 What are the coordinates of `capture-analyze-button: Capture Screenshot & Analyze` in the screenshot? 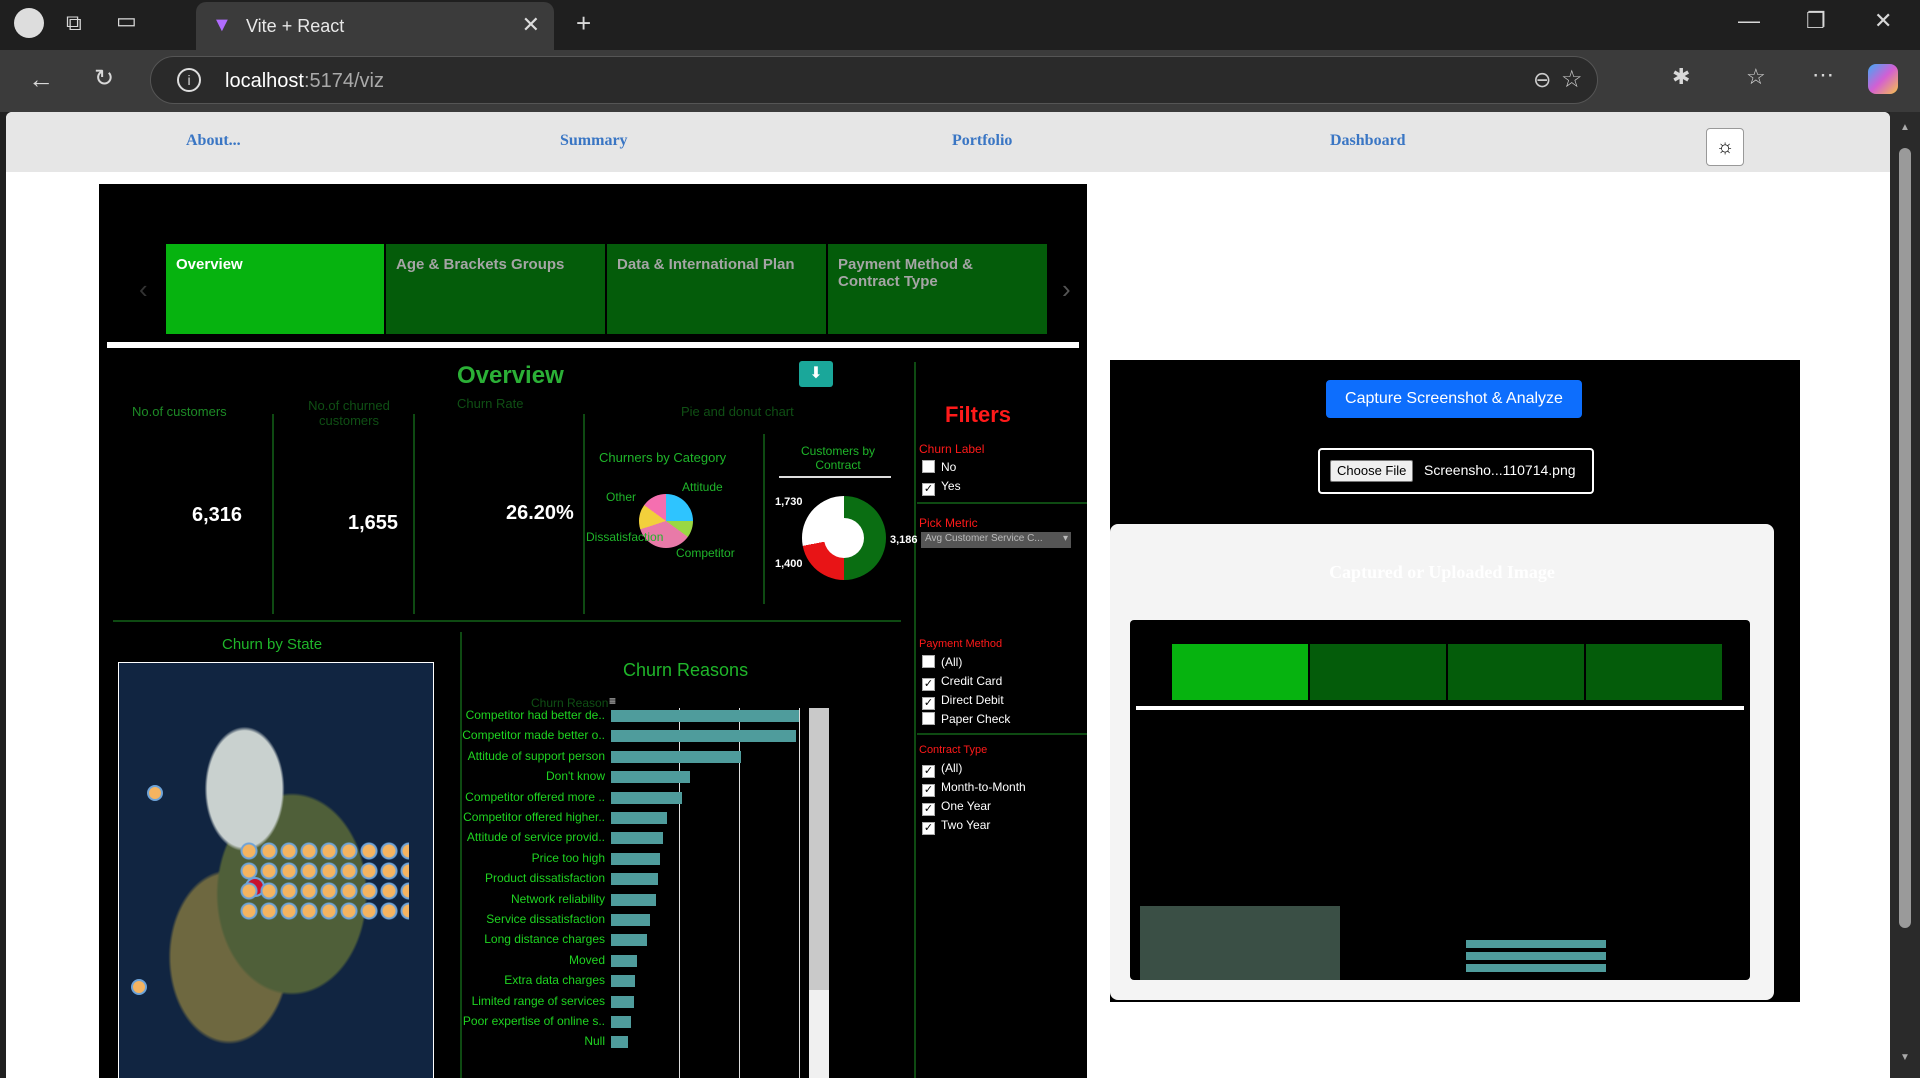 It's located at (1454, 399).